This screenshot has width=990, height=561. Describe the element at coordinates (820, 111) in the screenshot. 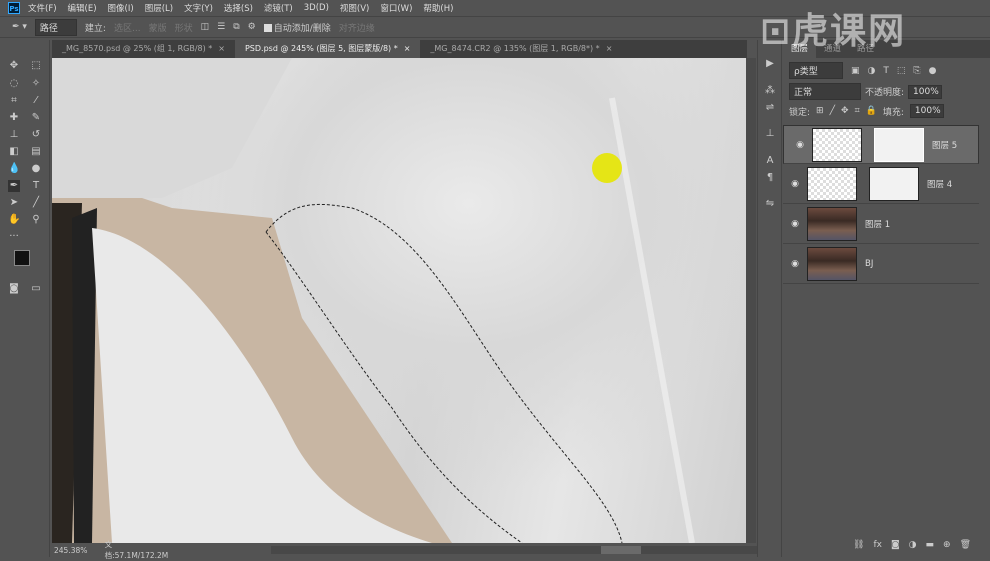

I see `lock-transparent-icon: ⊞` at that location.